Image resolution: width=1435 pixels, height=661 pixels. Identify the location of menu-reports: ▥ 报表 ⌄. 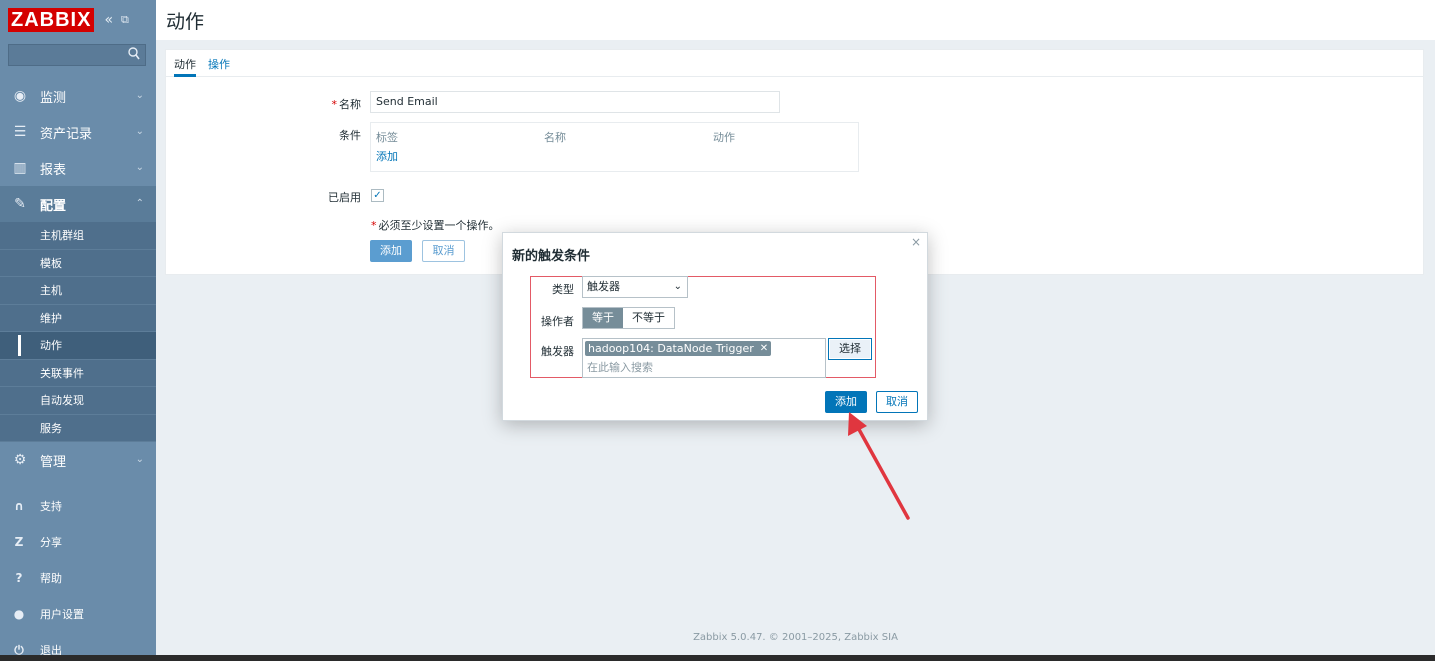
(78, 168).